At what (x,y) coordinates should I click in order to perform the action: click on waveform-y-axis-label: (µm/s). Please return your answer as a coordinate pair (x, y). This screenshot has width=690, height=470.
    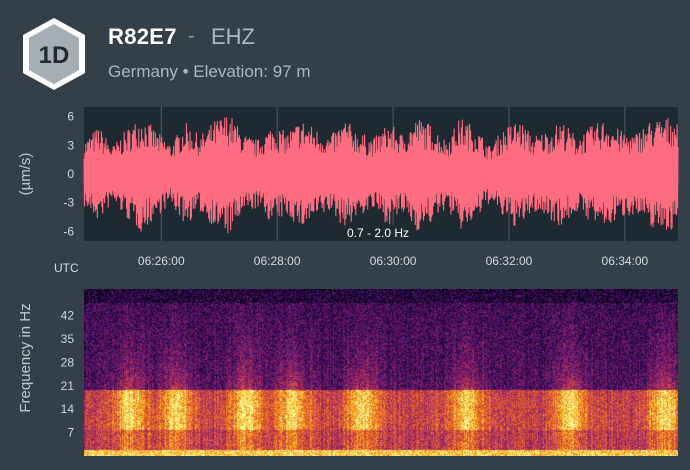
    Looking at the image, I should click on (25, 174).